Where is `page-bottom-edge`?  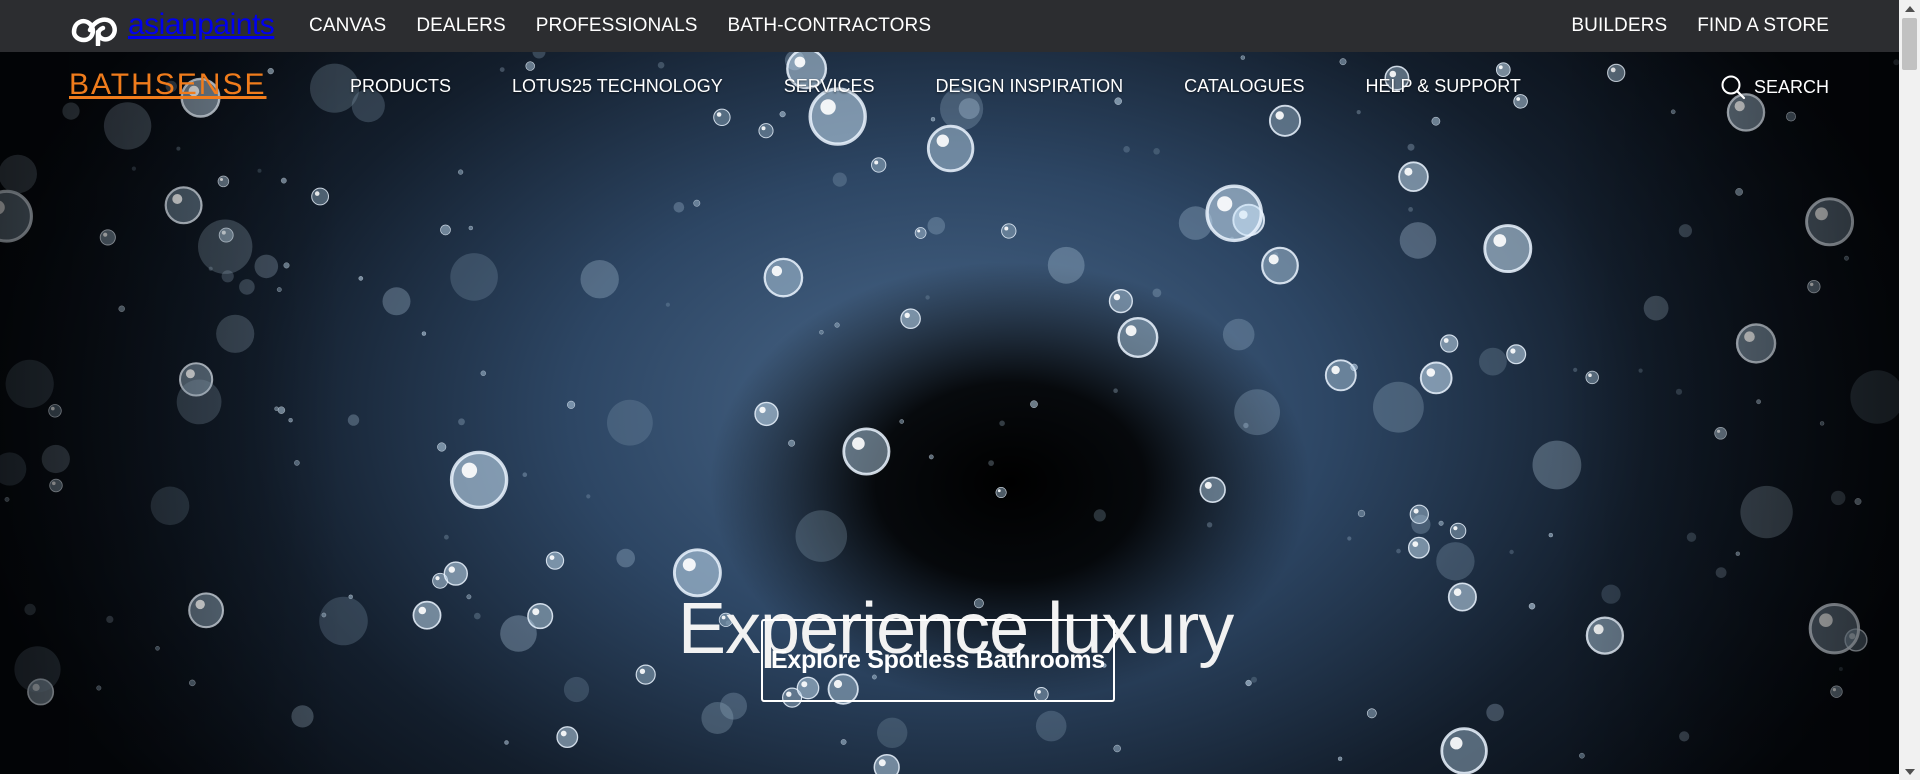 page-bottom-edge is located at coordinates (949, 777).